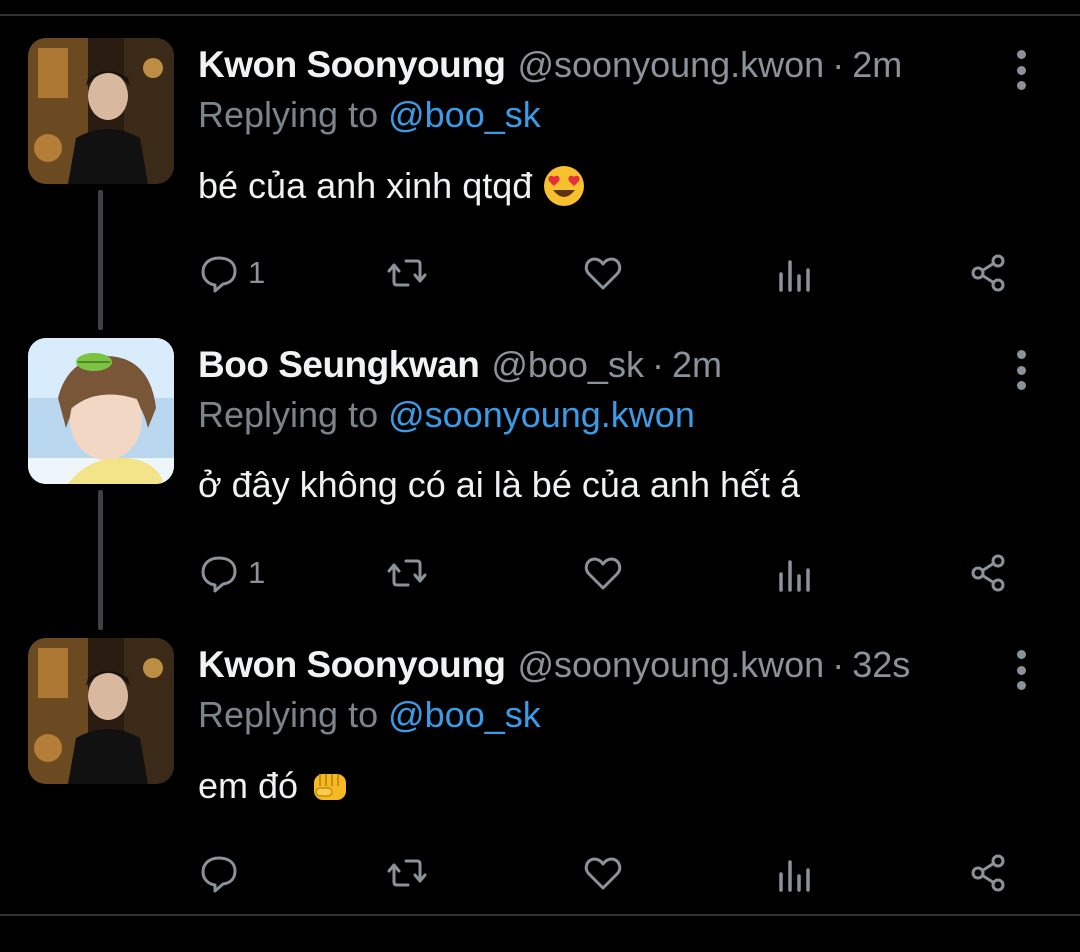 Image resolution: width=1080 pixels, height=952 pixels. I want to click on tweet-body: em đó, so click(248, 785).